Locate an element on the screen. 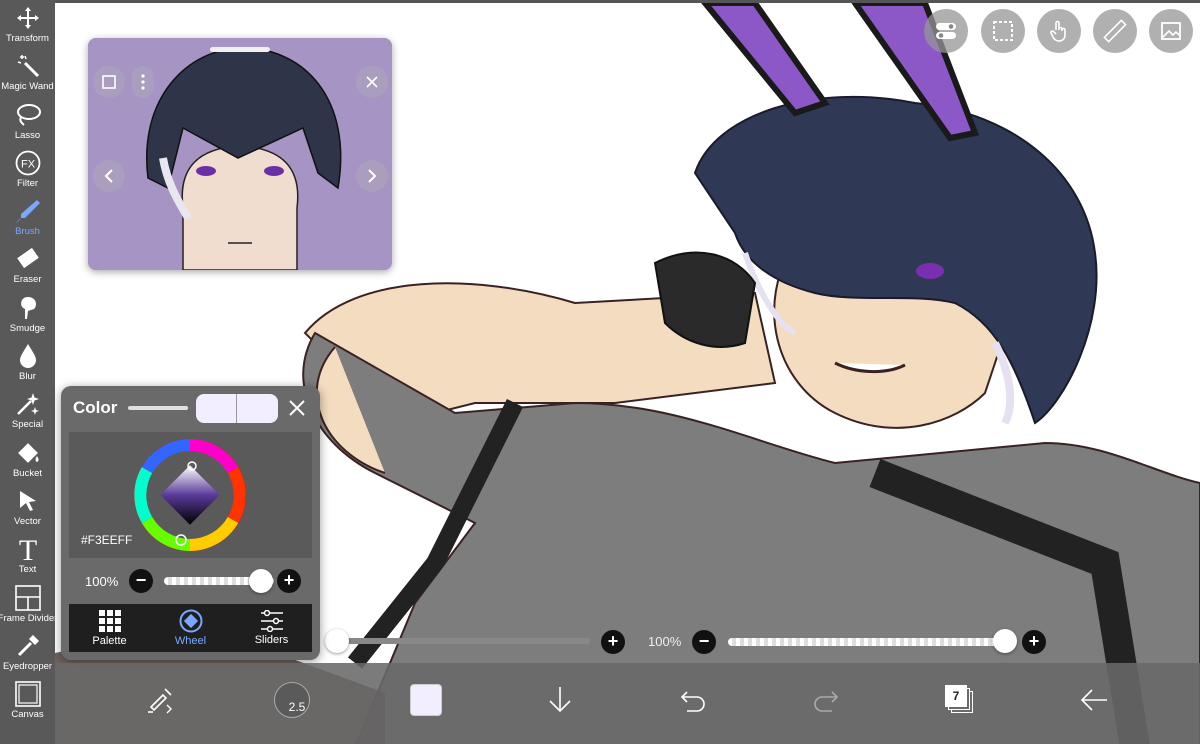 This screenshot has height=744, width=1200. color-mode-tabs: Palette Wheel Sliders is located at coordinates (190, 628).